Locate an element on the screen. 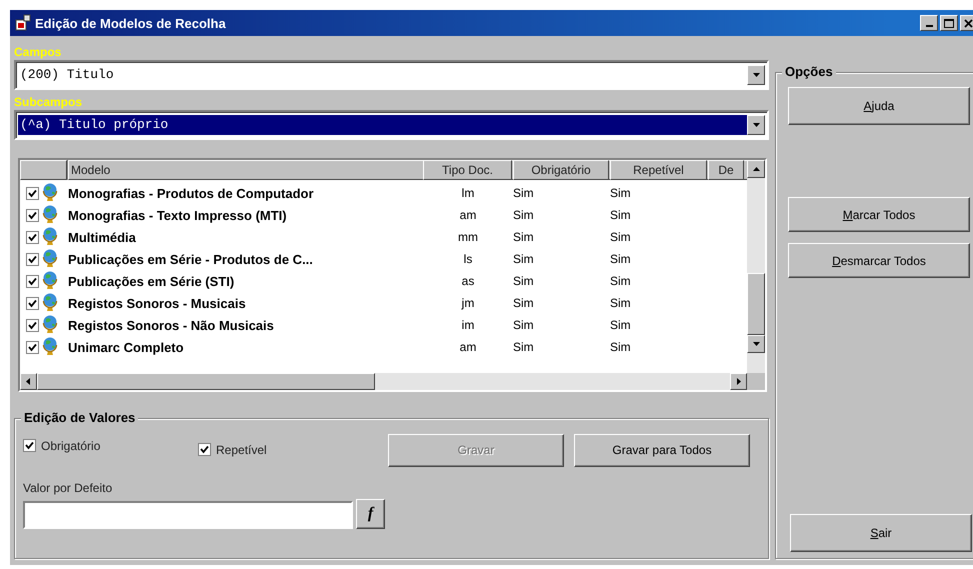 This screenshot has height=569, width=973. function-button: f is located at coordinates (370, 514).